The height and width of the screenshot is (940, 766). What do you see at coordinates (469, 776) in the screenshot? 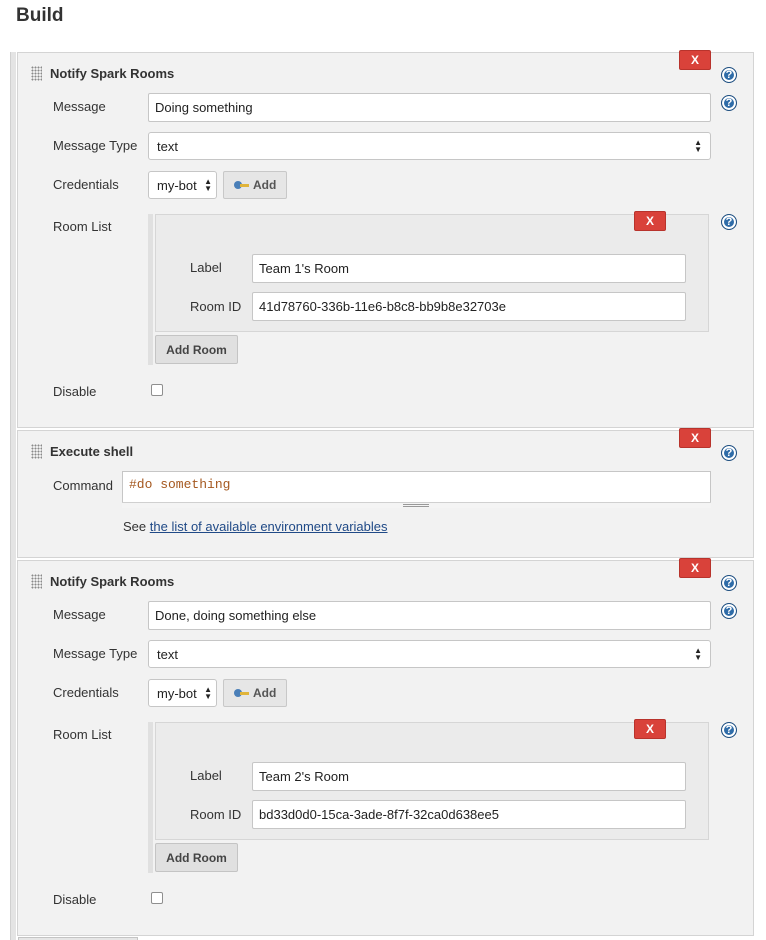
I see `room-label-input: Team 2's Room` at bounding box center [469, 776].